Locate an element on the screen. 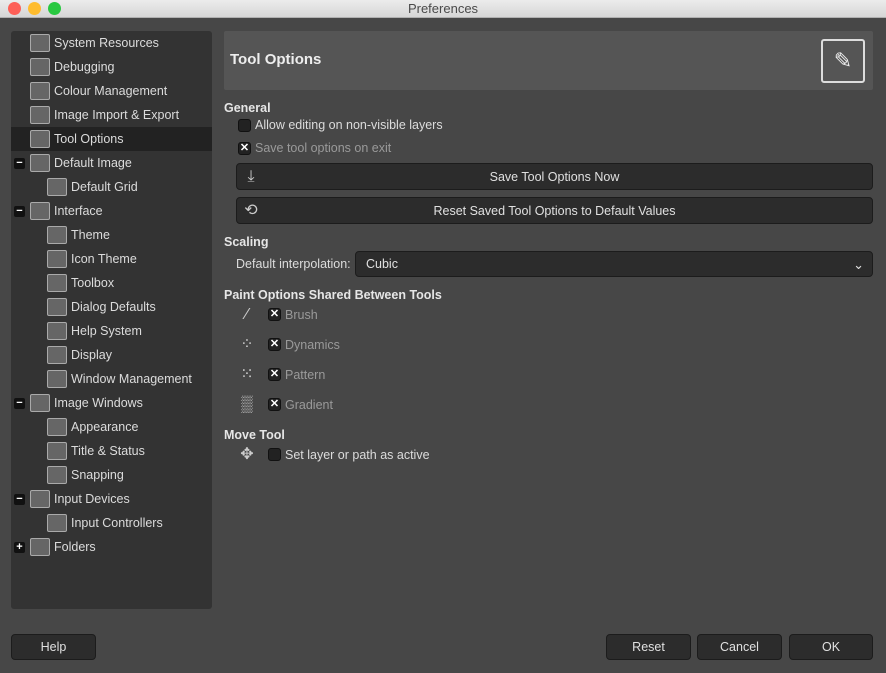 This screenshot has height=673, width=886. sidebar-item-theme: Theme is located at coordinates (111, 235).